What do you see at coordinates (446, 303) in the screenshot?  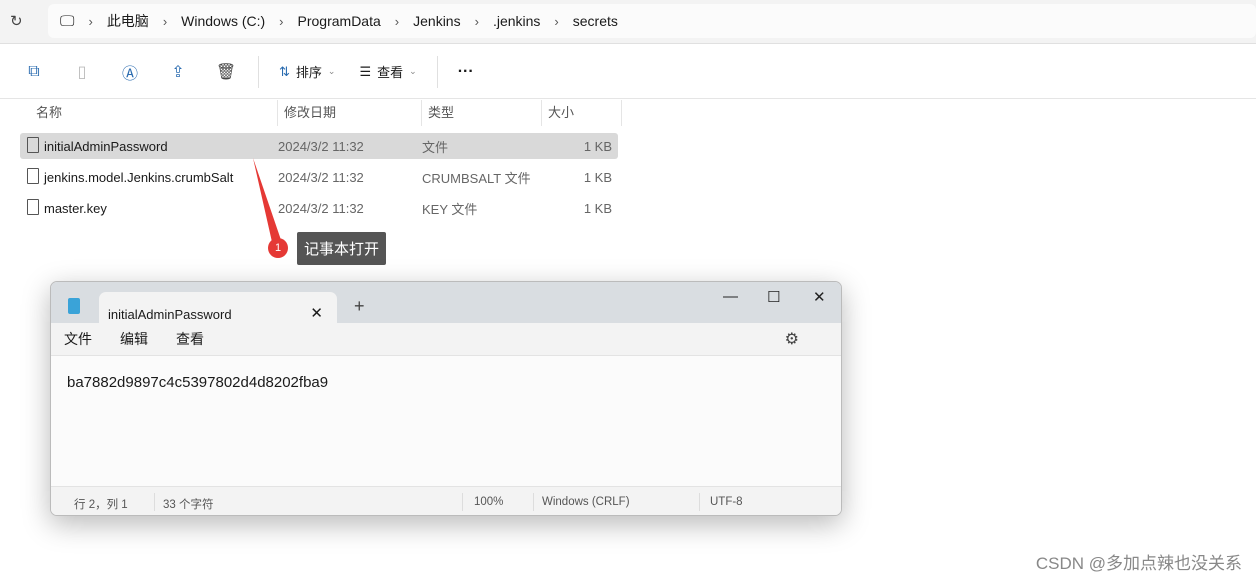 I see `title-bar: initialAdminPassword ✕ + — ☐ ✕` at bounding box center [446, 303].